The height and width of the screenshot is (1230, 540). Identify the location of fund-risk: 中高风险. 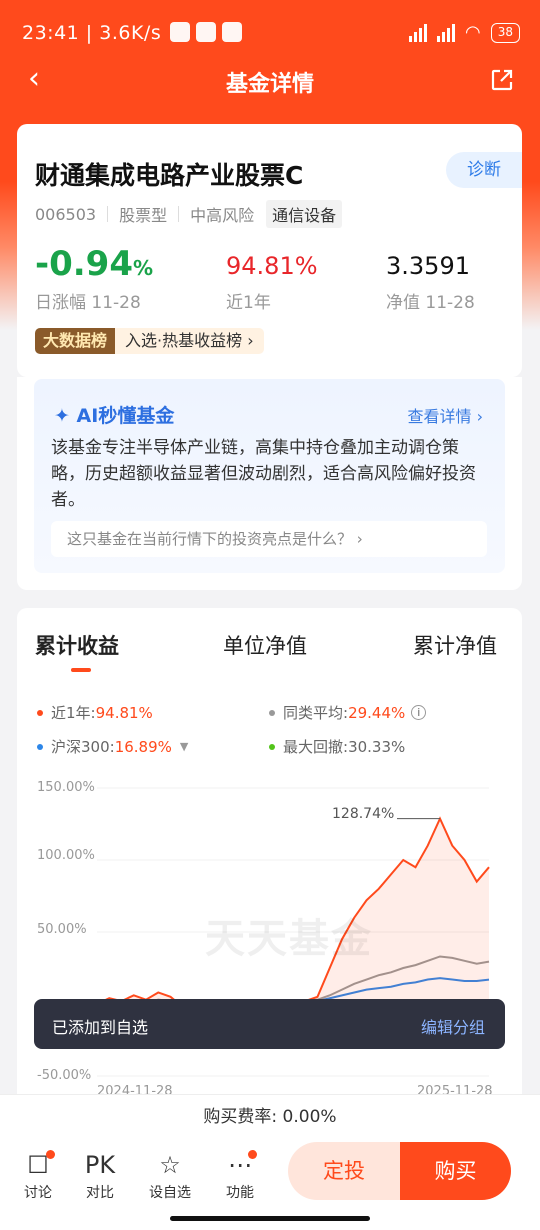
(222, 215).